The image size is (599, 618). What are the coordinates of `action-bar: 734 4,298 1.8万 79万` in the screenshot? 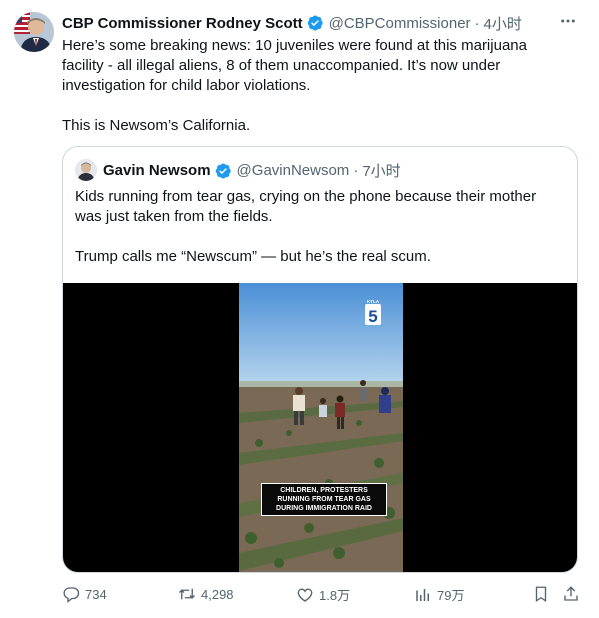 It's located at (322, 596).